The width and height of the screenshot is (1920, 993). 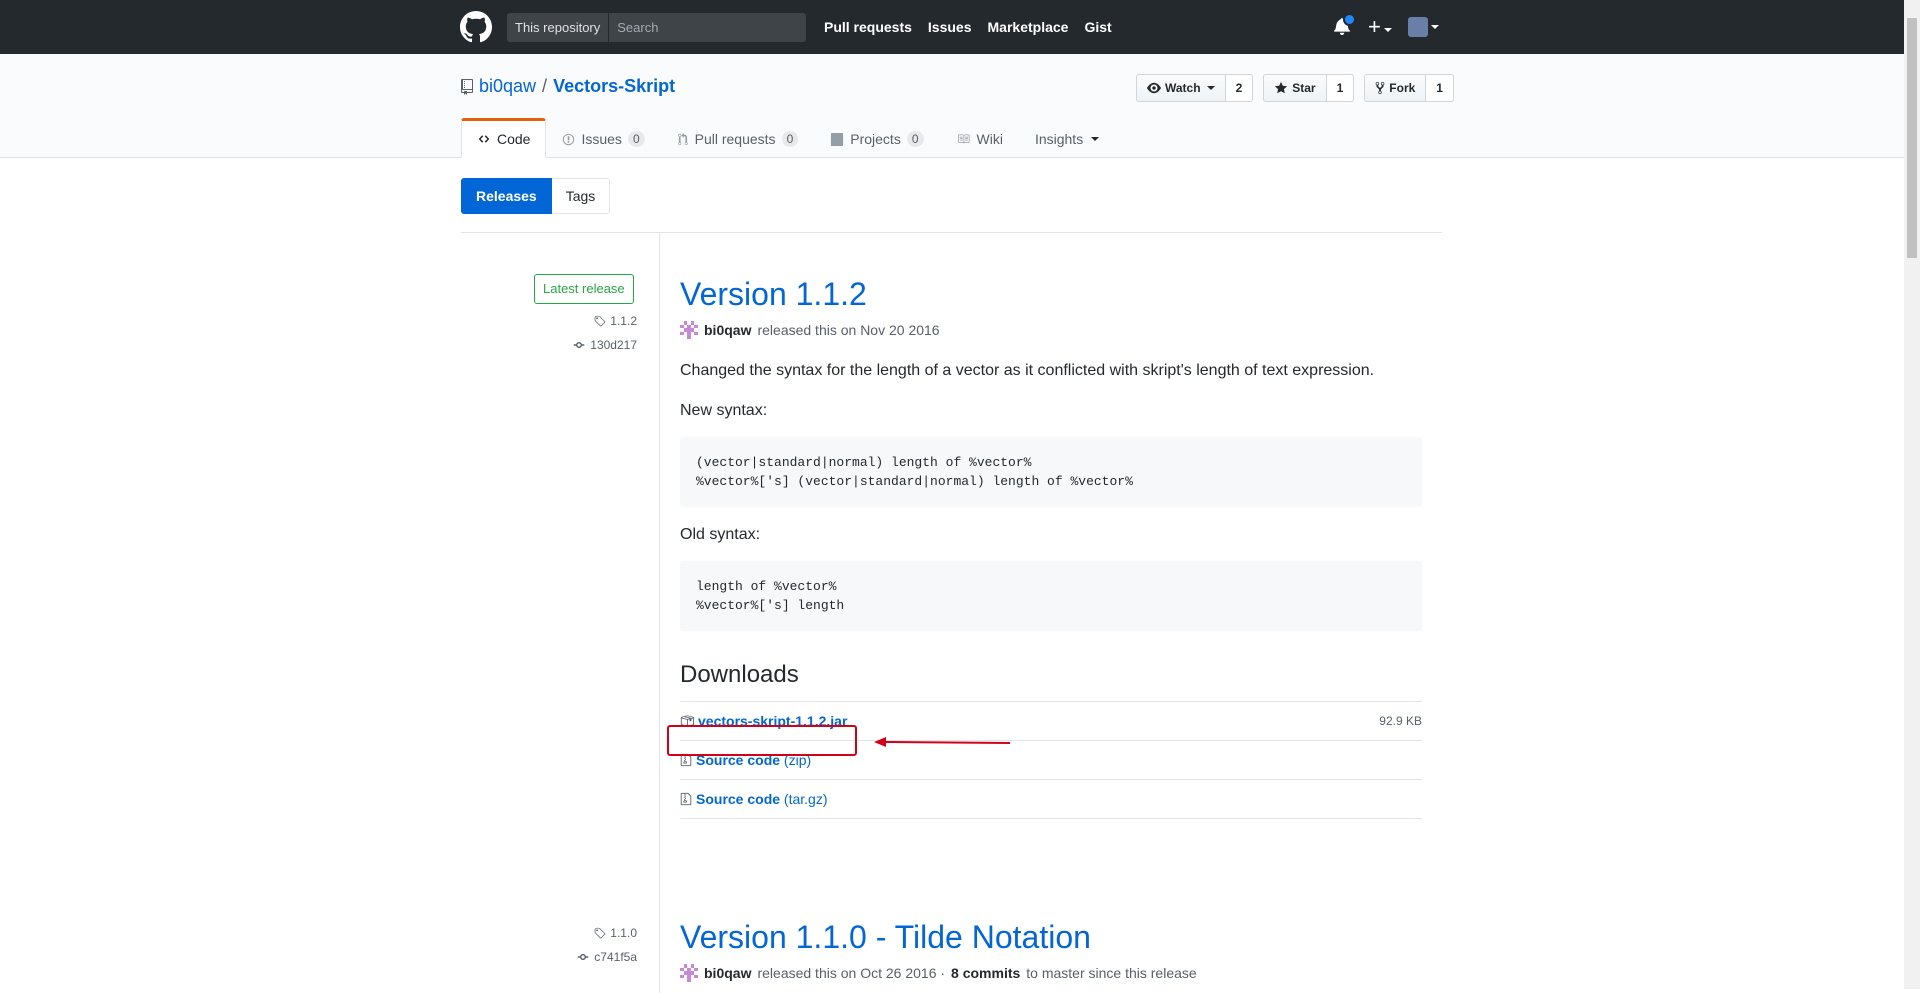 I want to click on project-icon, so click(x=837, y=139).